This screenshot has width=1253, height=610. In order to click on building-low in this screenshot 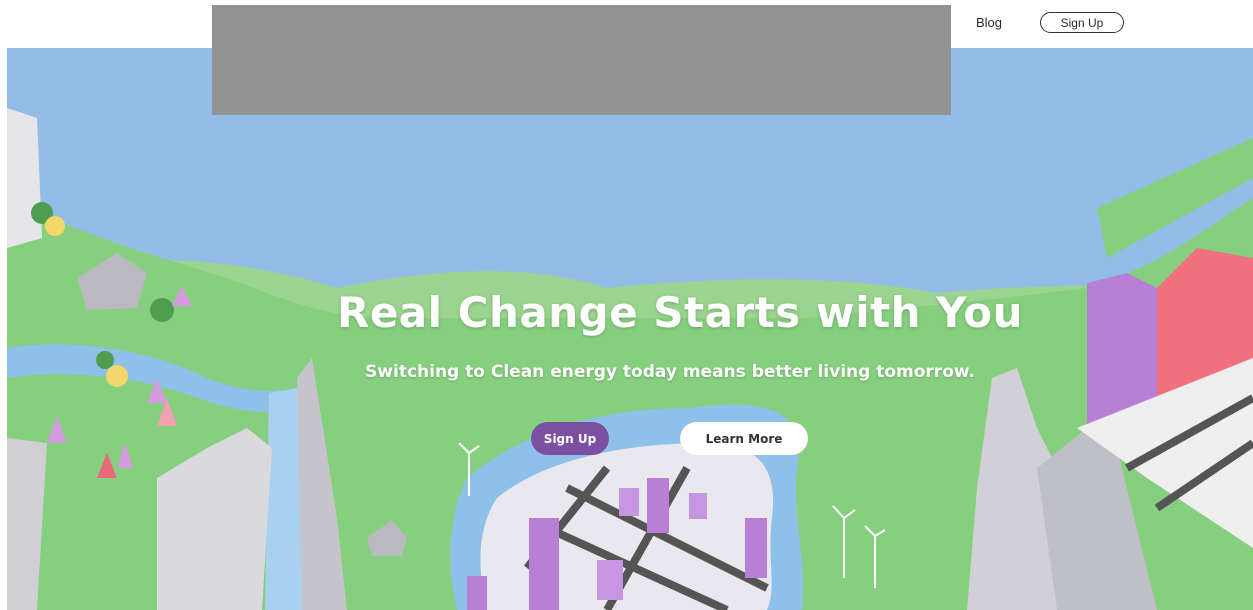, I will do `click(477, 593)`.